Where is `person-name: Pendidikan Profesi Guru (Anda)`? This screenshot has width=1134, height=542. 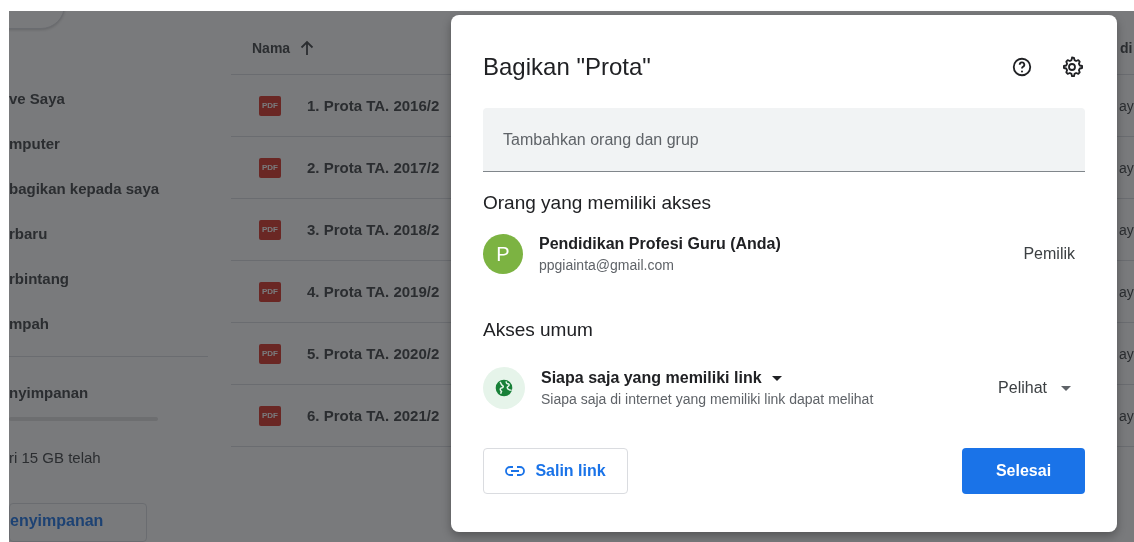 person-name: Pendidikan Profesi Guru (Anda) is located at coordinates (660, 244).